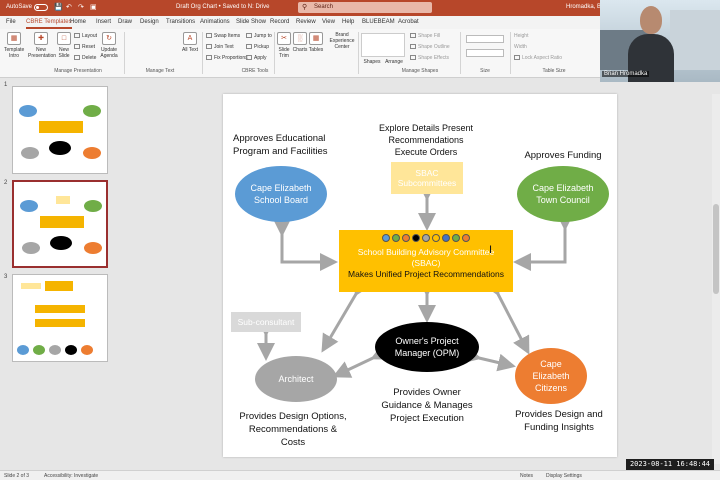 This screenshot has height=480, width=720. Describe the element at coordinates (485, 71) in the screenshot. I see `group-label-size: Size` at that location.